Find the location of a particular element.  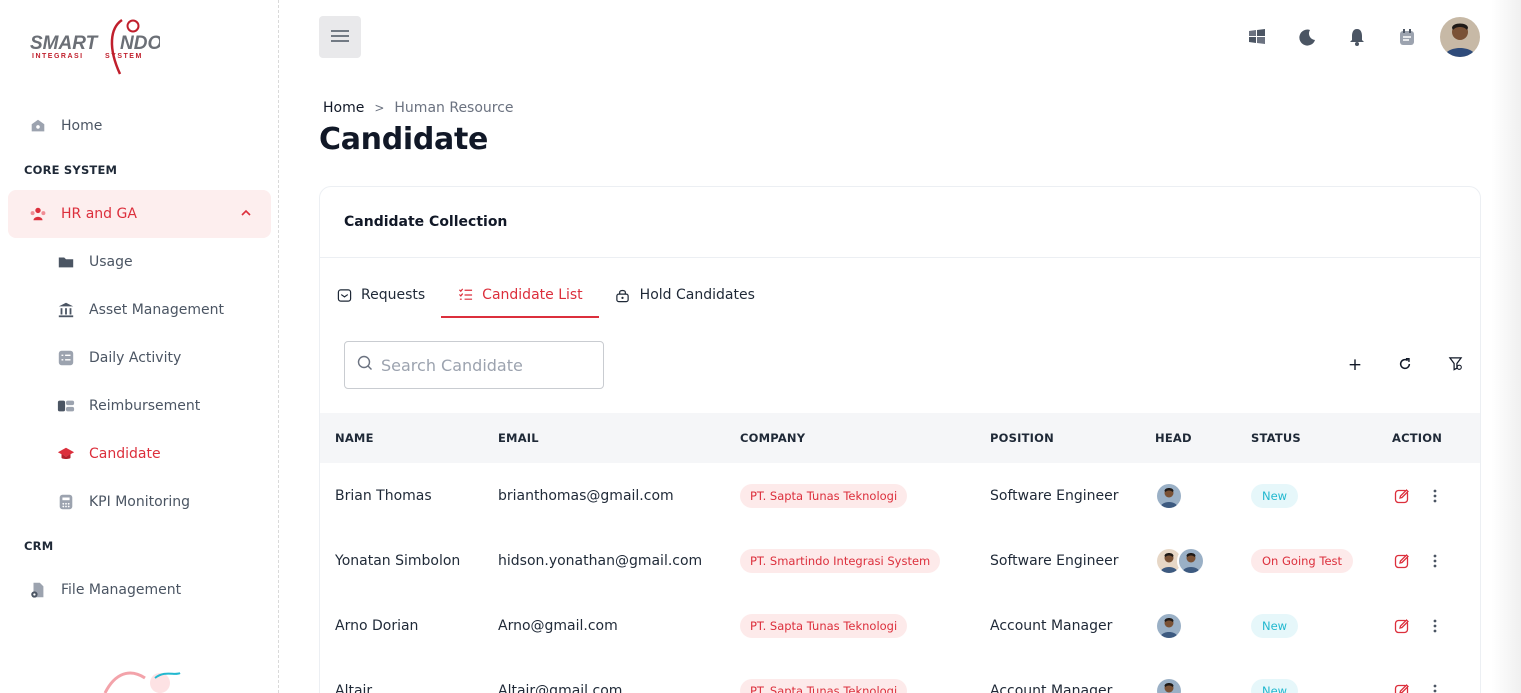

column-header-name: NAME is located at coordinates (401, 438).